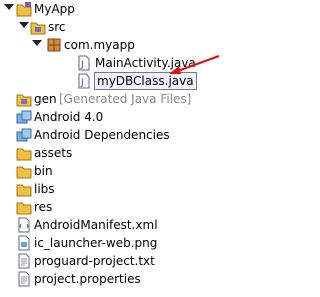 The height and width of the screenshot is (297, 320). Describe the element at coordinates (87, 279) in the screenshot. I see `tree-item-label: project.properties` at that location.